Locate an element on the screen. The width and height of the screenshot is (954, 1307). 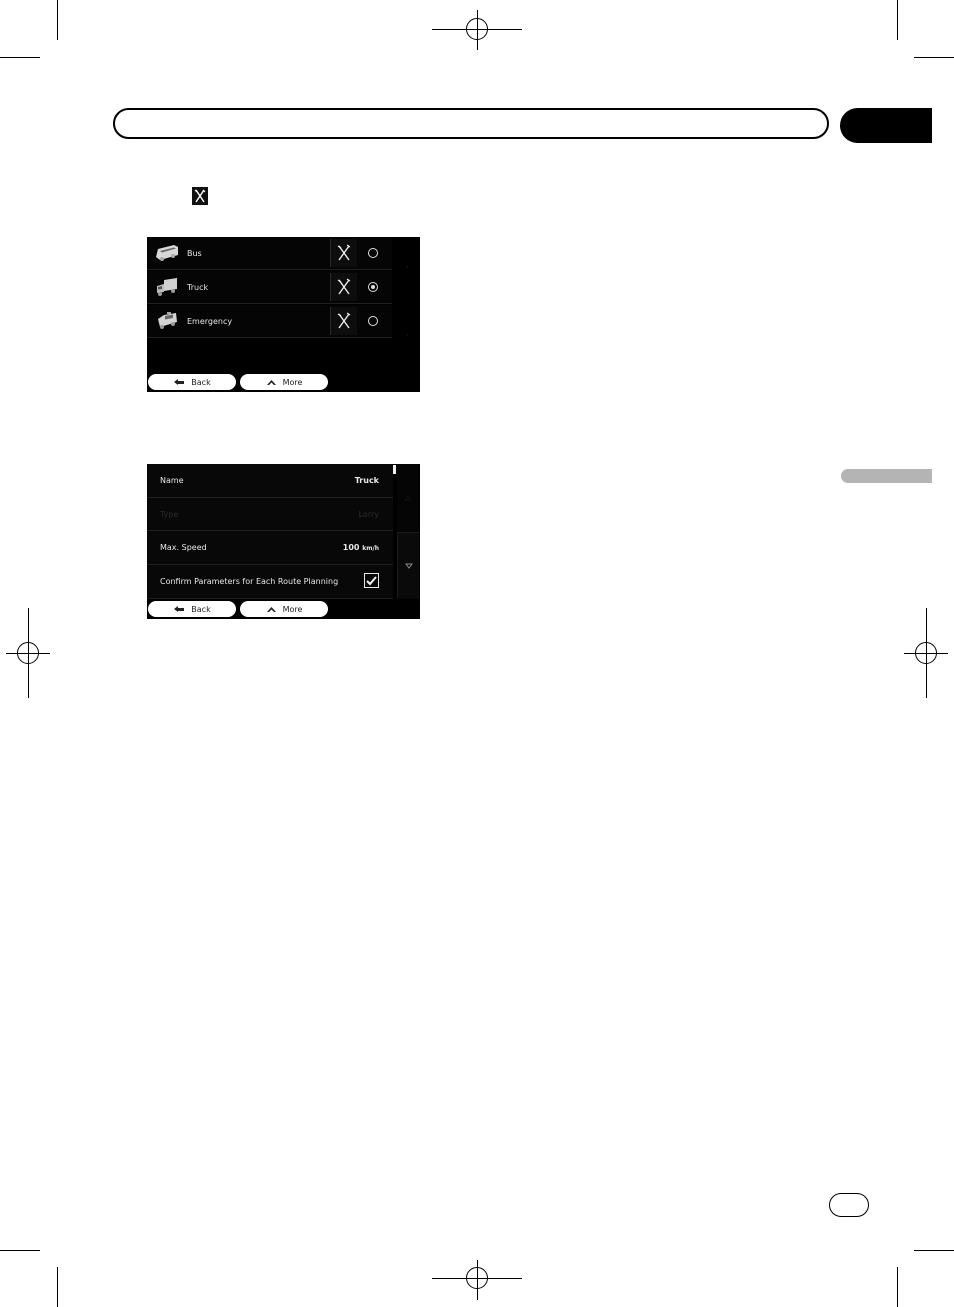
confirm-checkbox is located at coordinates (371, 580).